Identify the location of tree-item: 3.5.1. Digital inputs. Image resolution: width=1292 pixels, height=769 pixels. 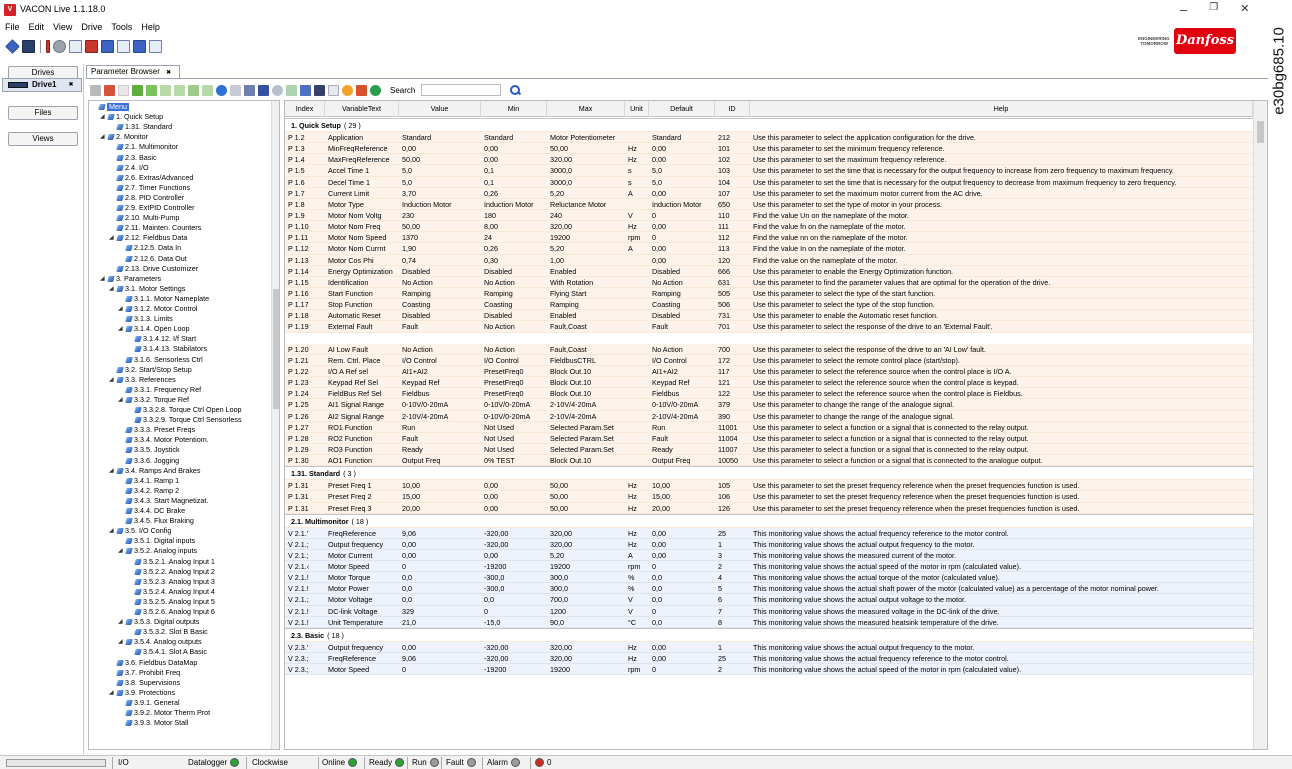
(156, 541).